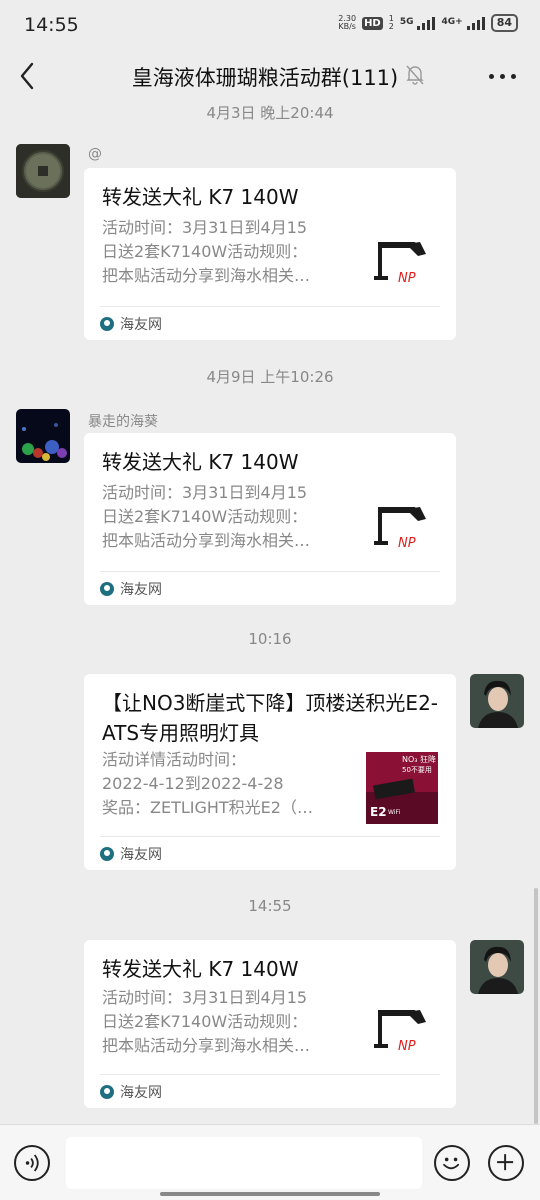  Describe the element at coordinates (32, 1163) in the screenshot. I see `voice-icon` at that location.